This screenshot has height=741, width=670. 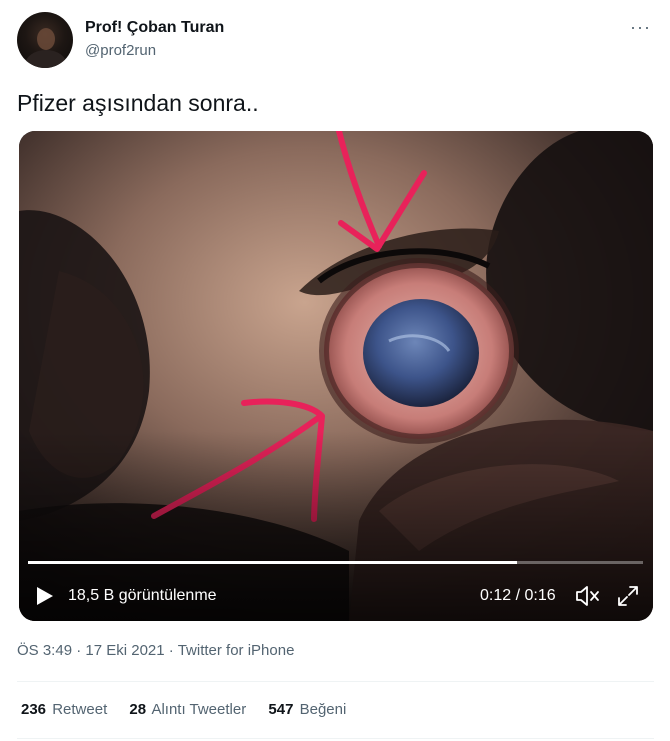 What do you see at coordinates (281, 709) in the screenshot?
I see `like-count: 547` at bounding box center [281, 709].